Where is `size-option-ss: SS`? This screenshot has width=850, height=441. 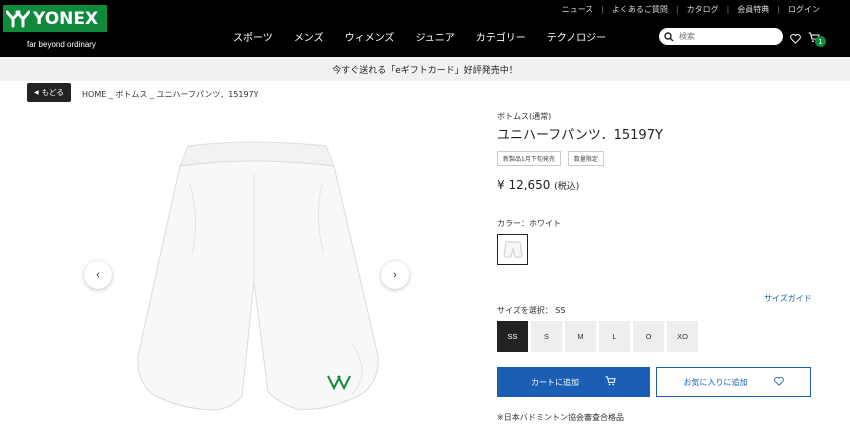 size-option-ss: SS is located at coordinates (512, 336).